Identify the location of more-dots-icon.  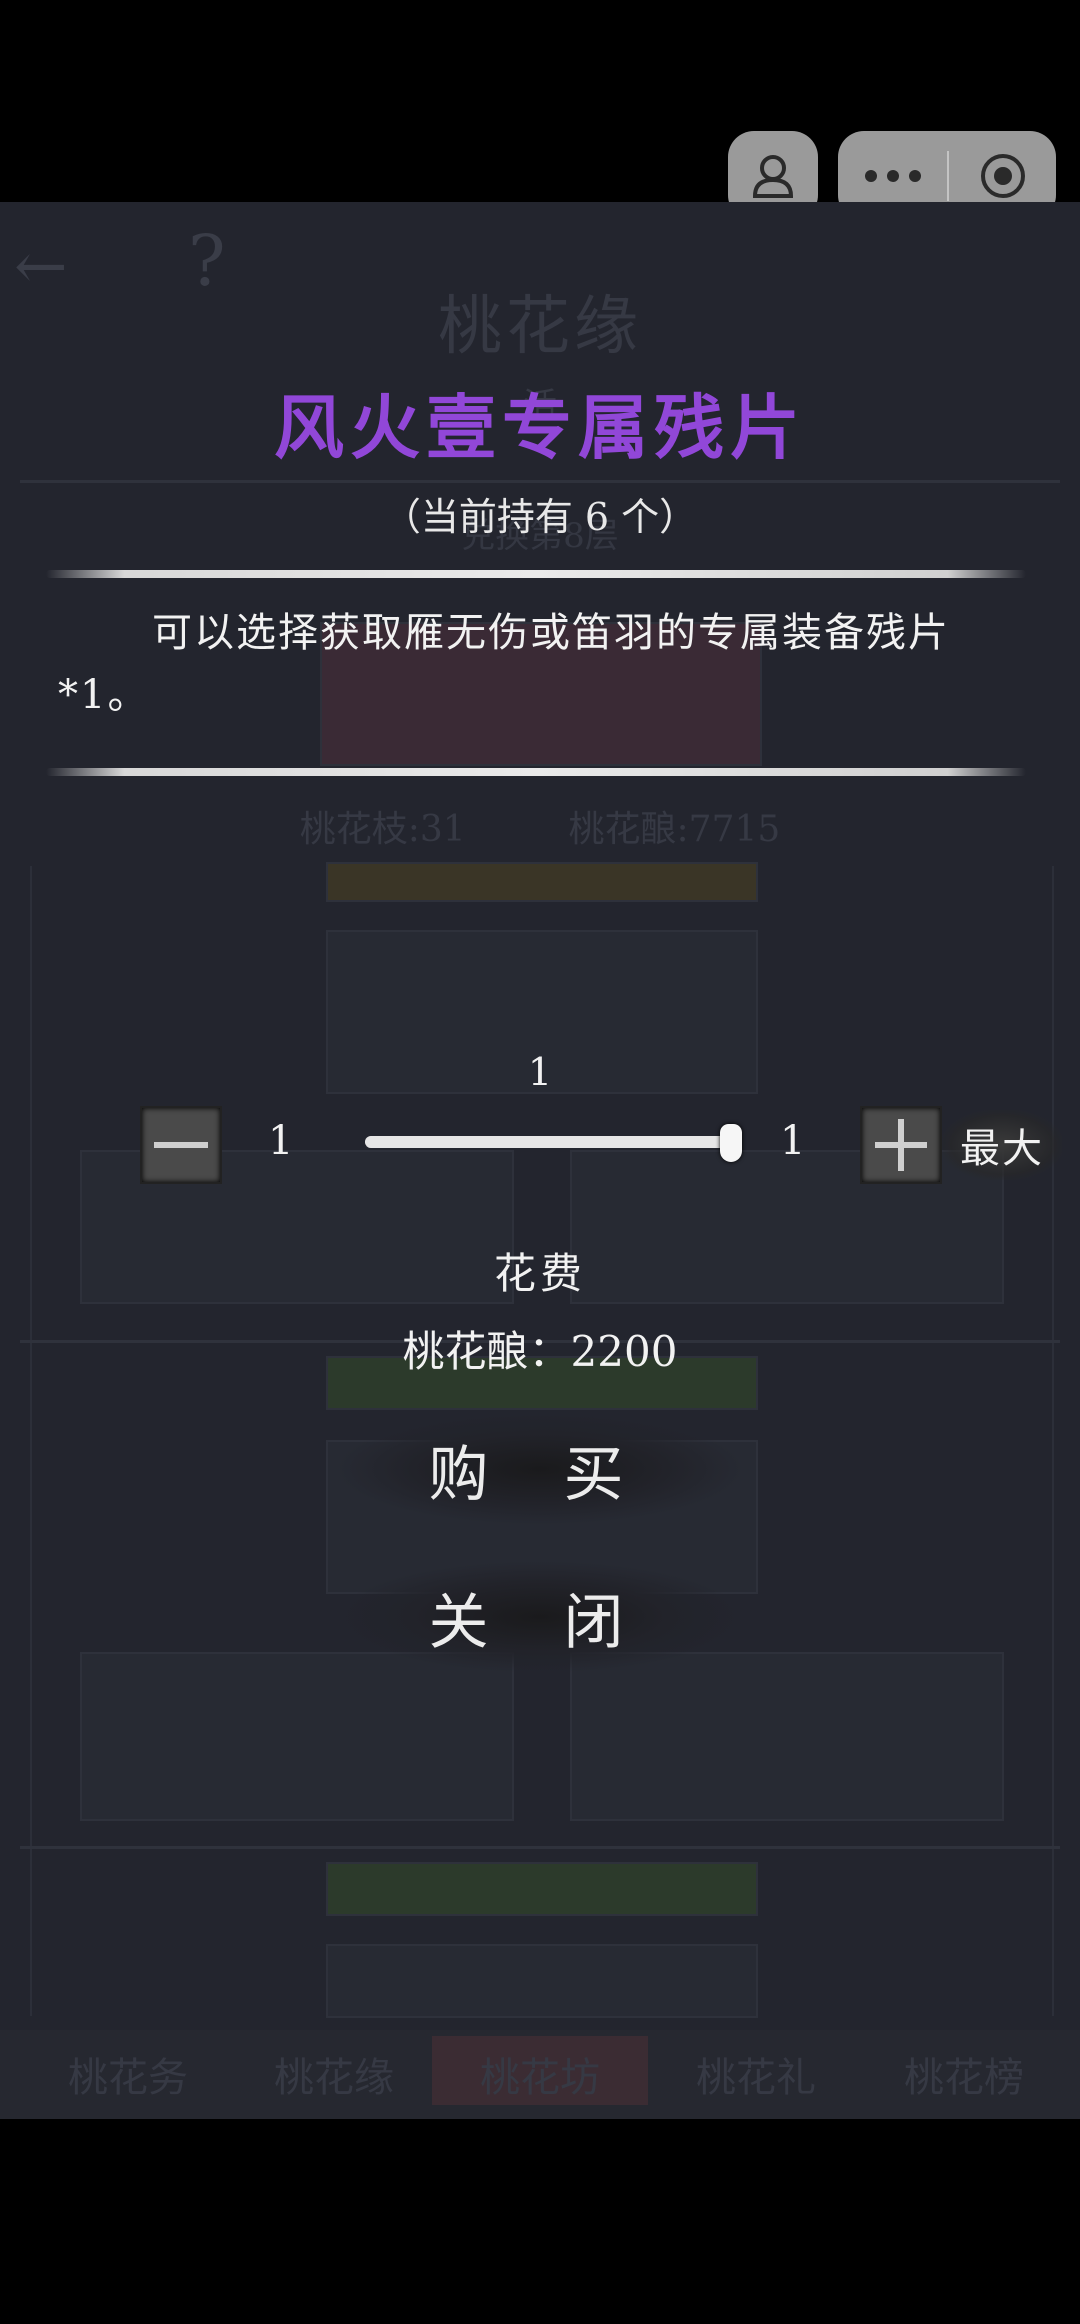
(892, 176).